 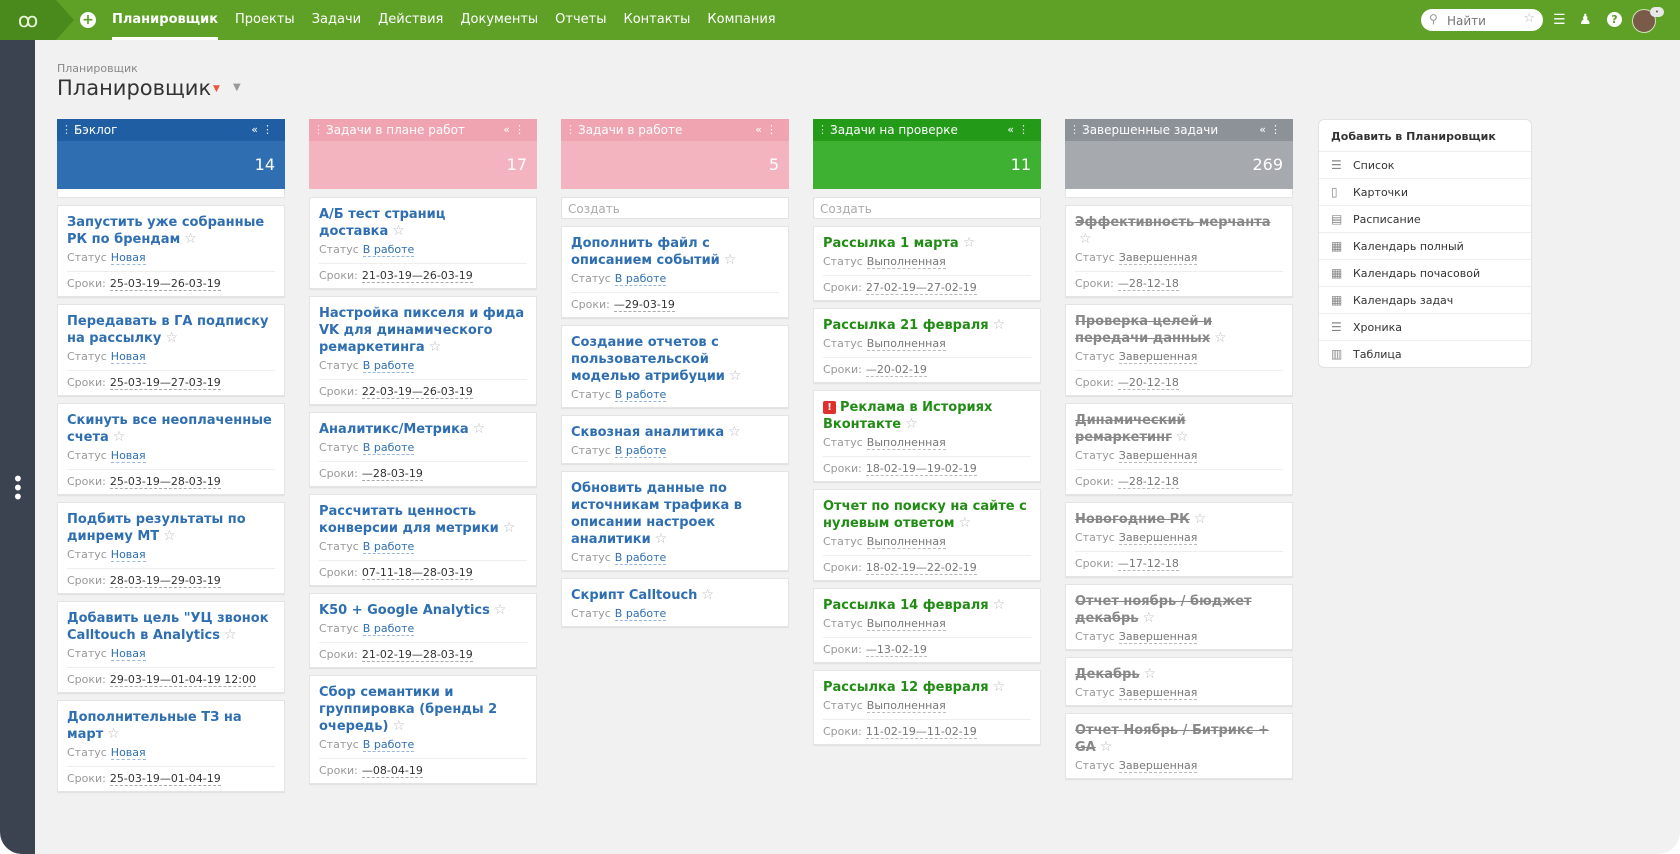 I want to click on breadcrumb: Планировщик, so click(x=97, y=68).